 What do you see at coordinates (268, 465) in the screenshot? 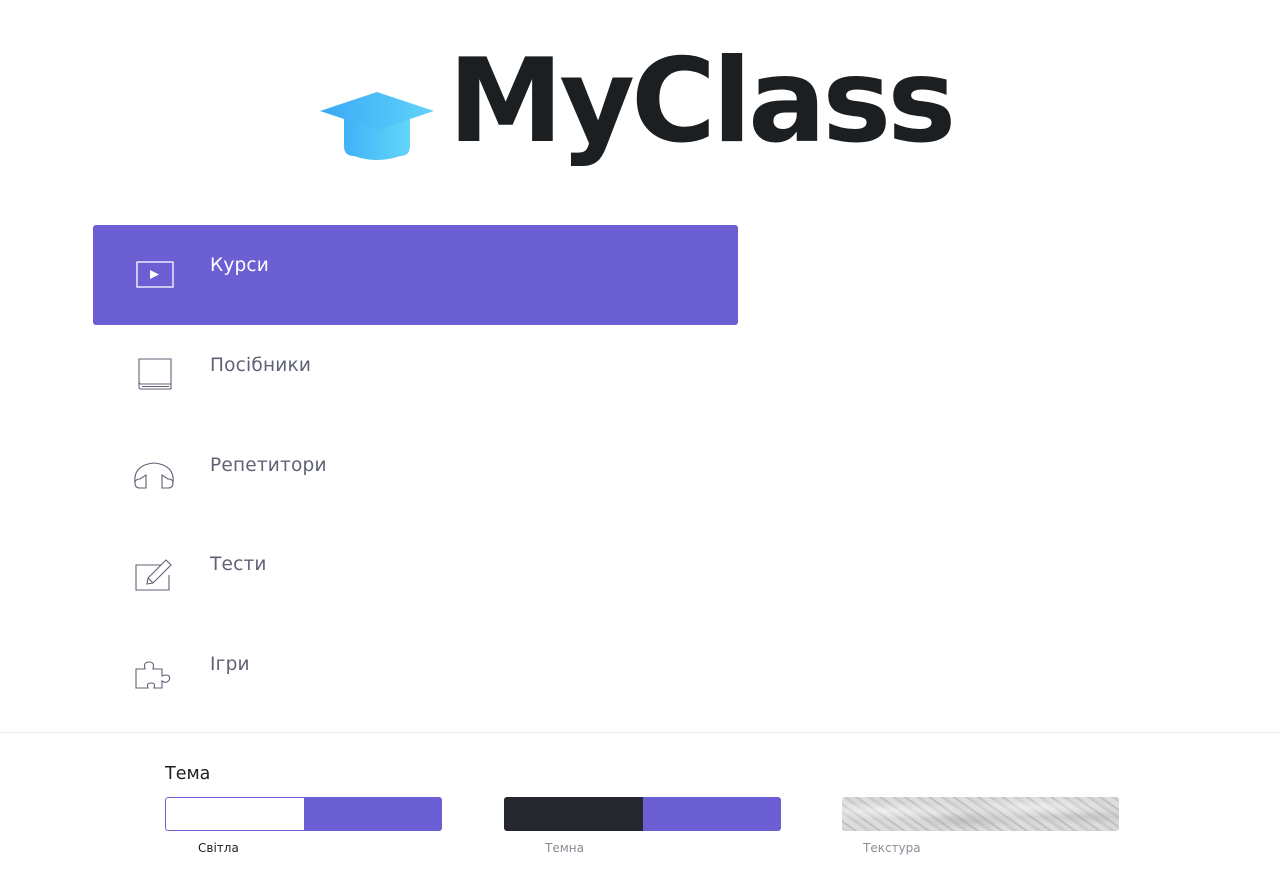
I see `menu-item-label: Репетитори` at bounding box center [268, 465].